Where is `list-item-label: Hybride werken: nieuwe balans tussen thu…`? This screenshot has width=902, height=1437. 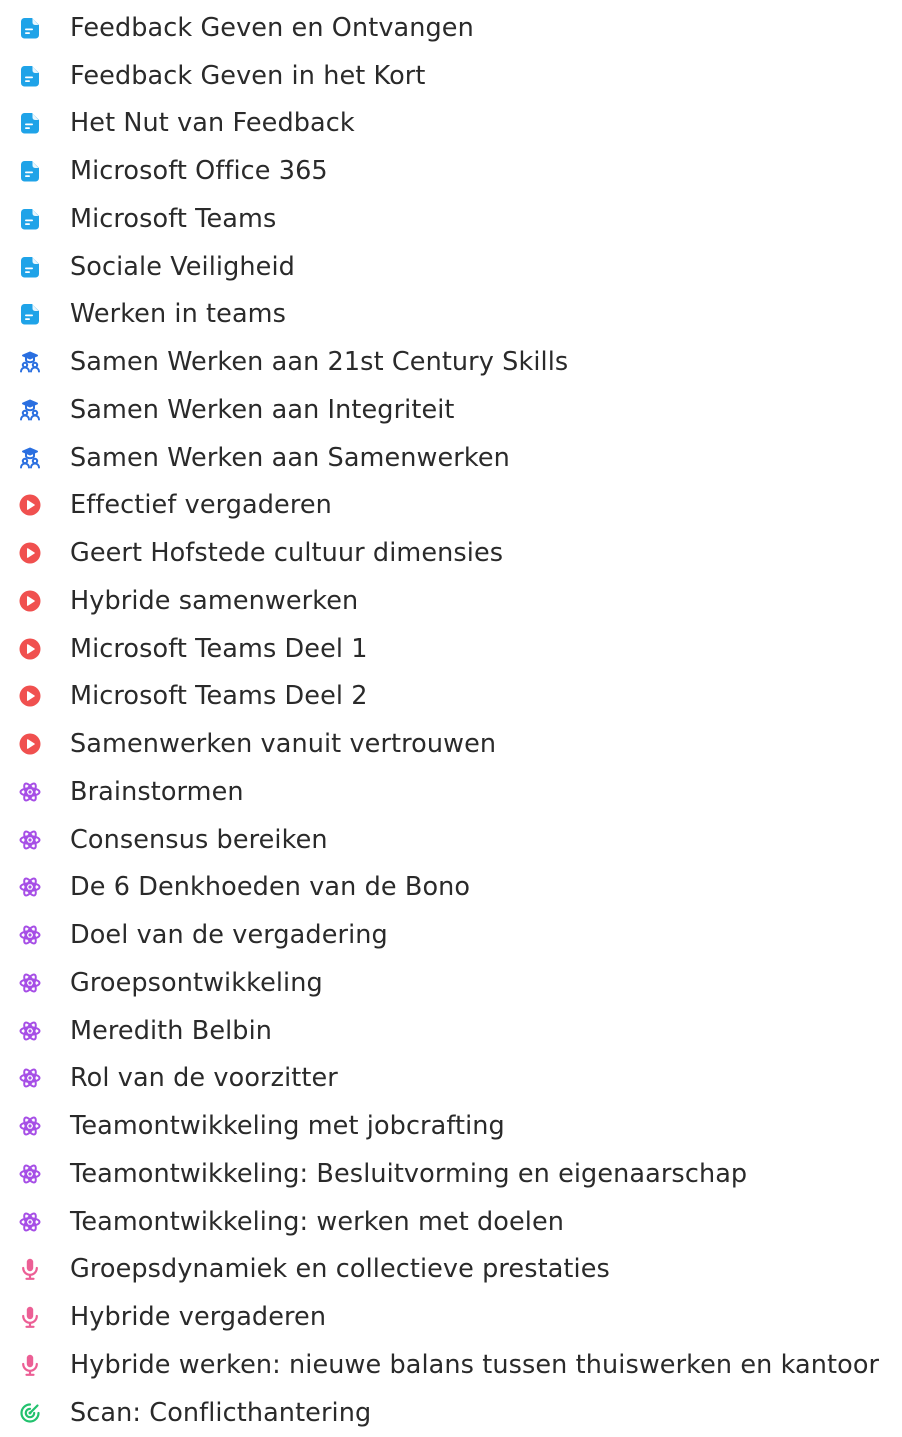 list-item-label: Hybride werken: nieuwe balans tussen thu… is located at coordinates (475, 1364).